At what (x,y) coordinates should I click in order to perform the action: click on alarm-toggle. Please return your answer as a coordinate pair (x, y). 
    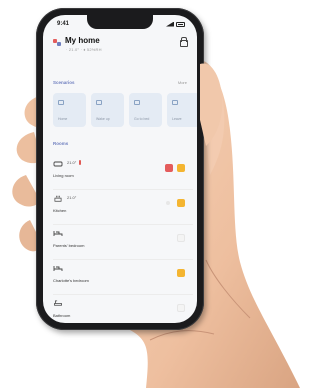
    Looking at the image, I should click on (169, 168).